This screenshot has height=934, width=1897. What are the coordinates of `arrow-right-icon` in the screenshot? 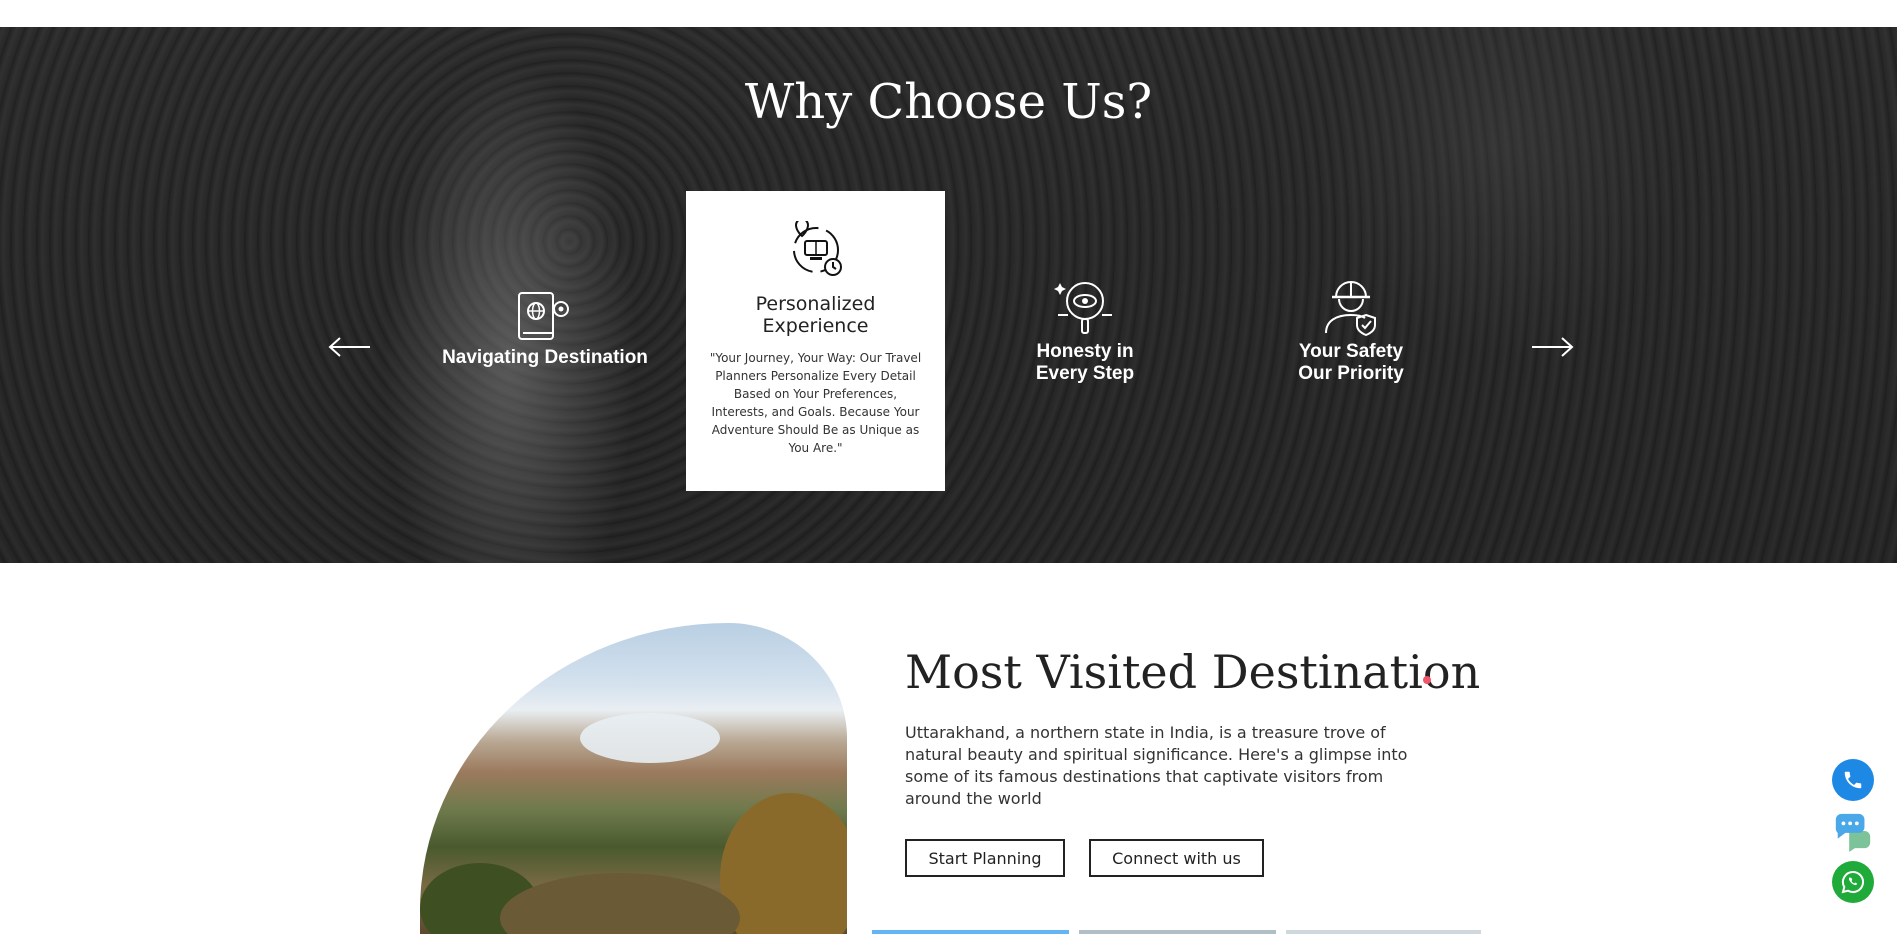 It's located at (1553, 347).